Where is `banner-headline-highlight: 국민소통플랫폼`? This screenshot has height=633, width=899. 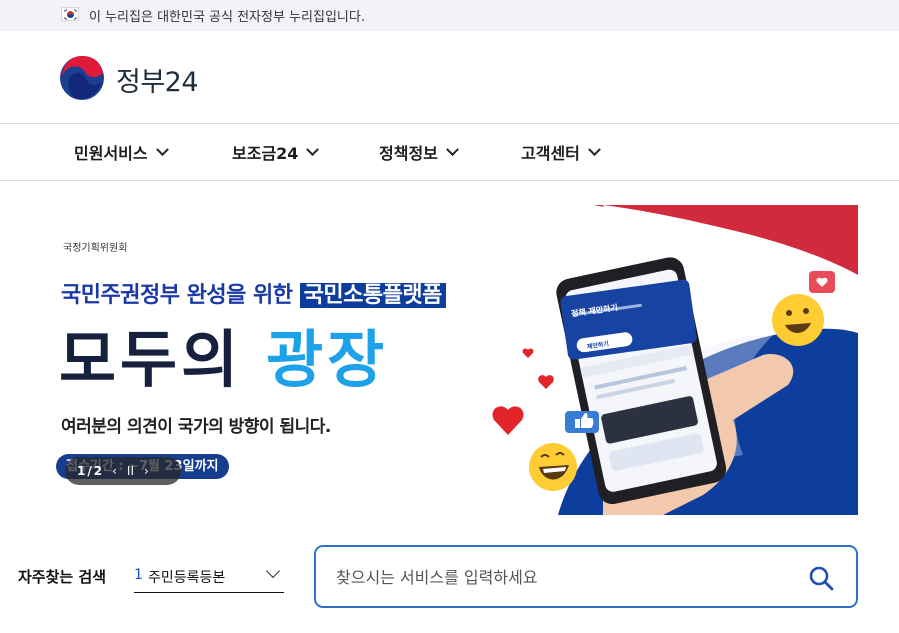 banner-headline-highlight: 국민소통플랫폼 is located at coordinates (372, 295).